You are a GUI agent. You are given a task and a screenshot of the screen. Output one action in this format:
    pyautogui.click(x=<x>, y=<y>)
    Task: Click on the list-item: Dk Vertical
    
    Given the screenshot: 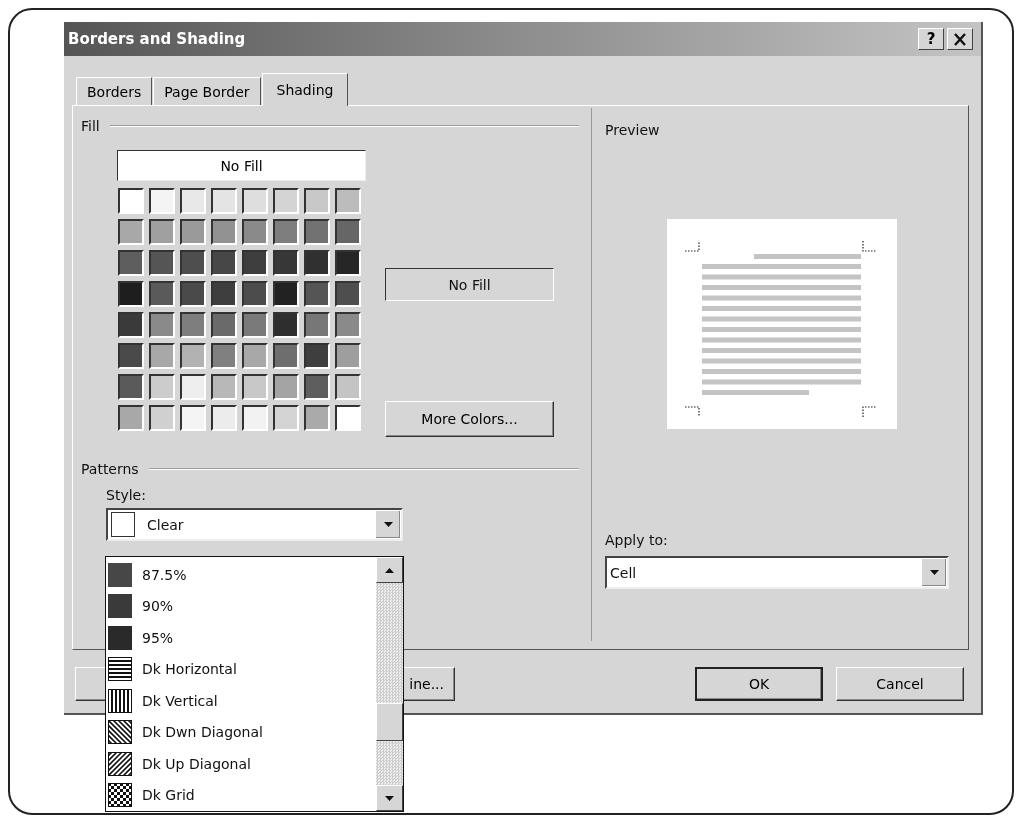 What is the action you would take?
    pyautogui.click(x=242, y=701)
    